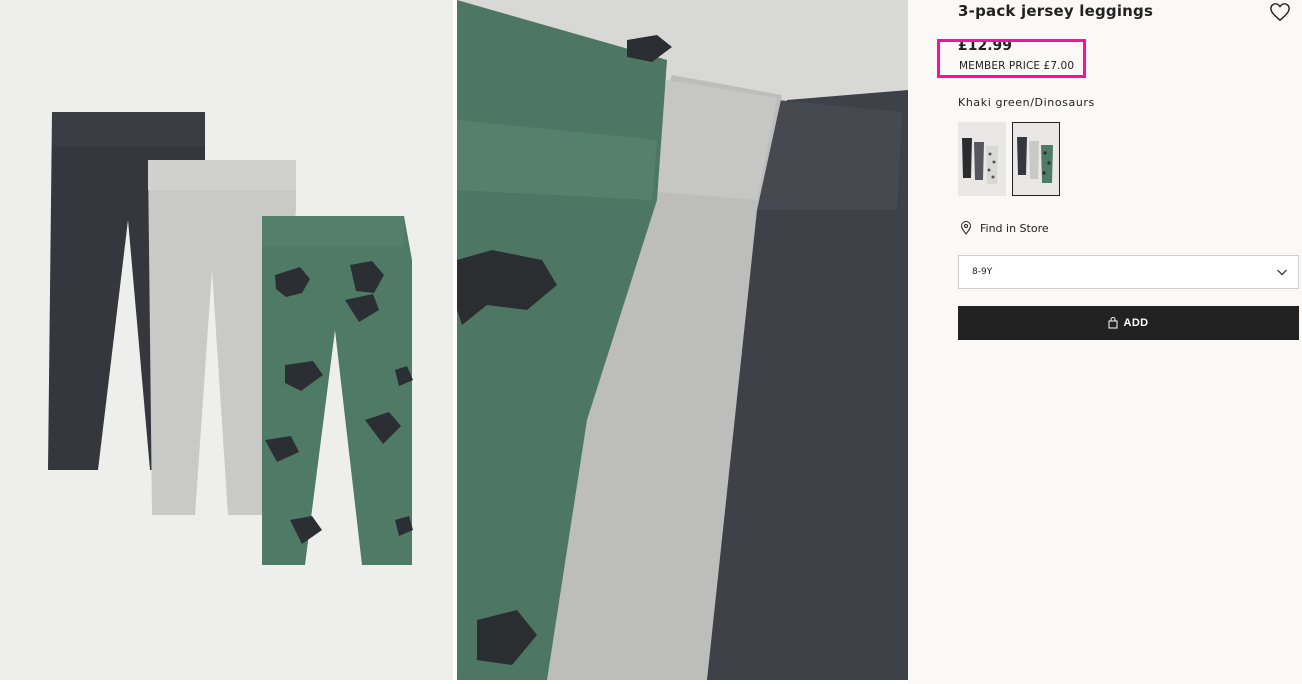  Describe the element at coordinates (1136, 323) in the screenshot. I see `add-button-label: ADD` at that location.